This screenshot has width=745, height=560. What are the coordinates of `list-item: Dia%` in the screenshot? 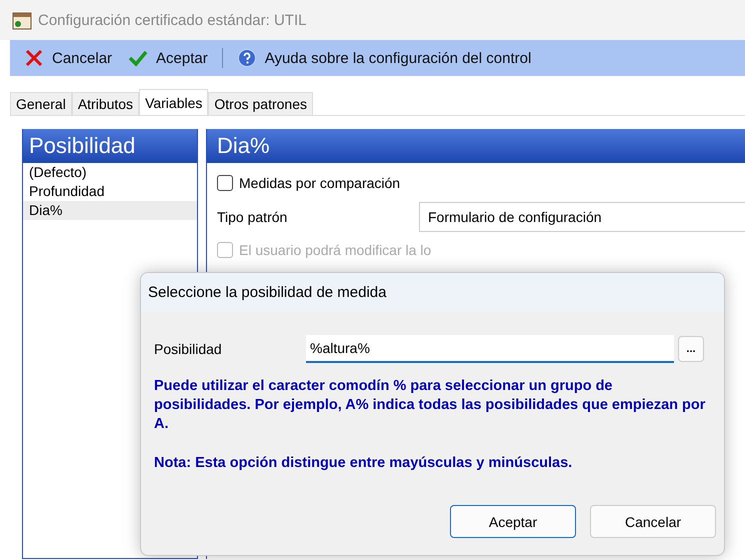 It's located at (110, 210).